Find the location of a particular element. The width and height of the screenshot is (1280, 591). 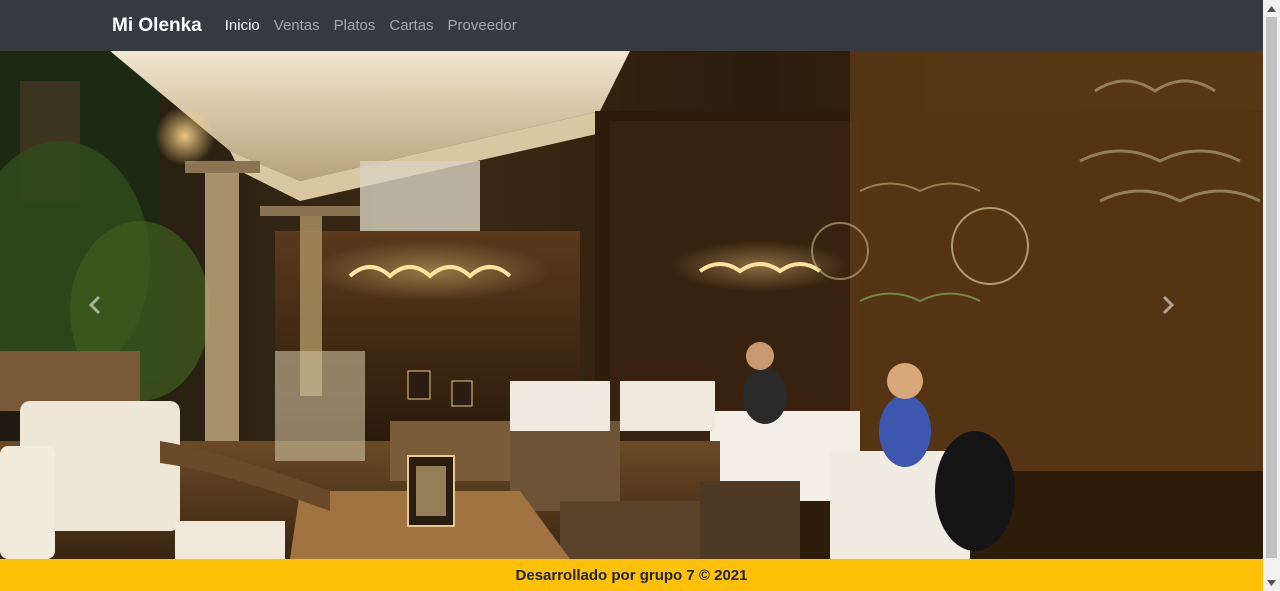

footer: Desarrollado por grupo 7 © 2021 is located at coordinates (631, 575).